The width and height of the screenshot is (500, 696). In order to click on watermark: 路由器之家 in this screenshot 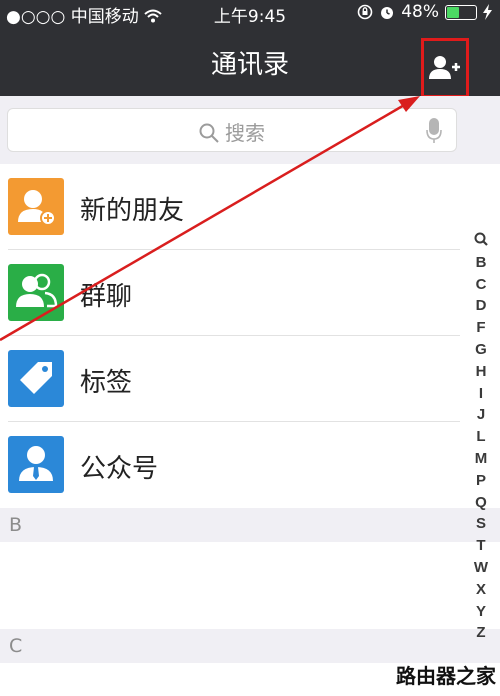, I will do `click(446, 676)`.